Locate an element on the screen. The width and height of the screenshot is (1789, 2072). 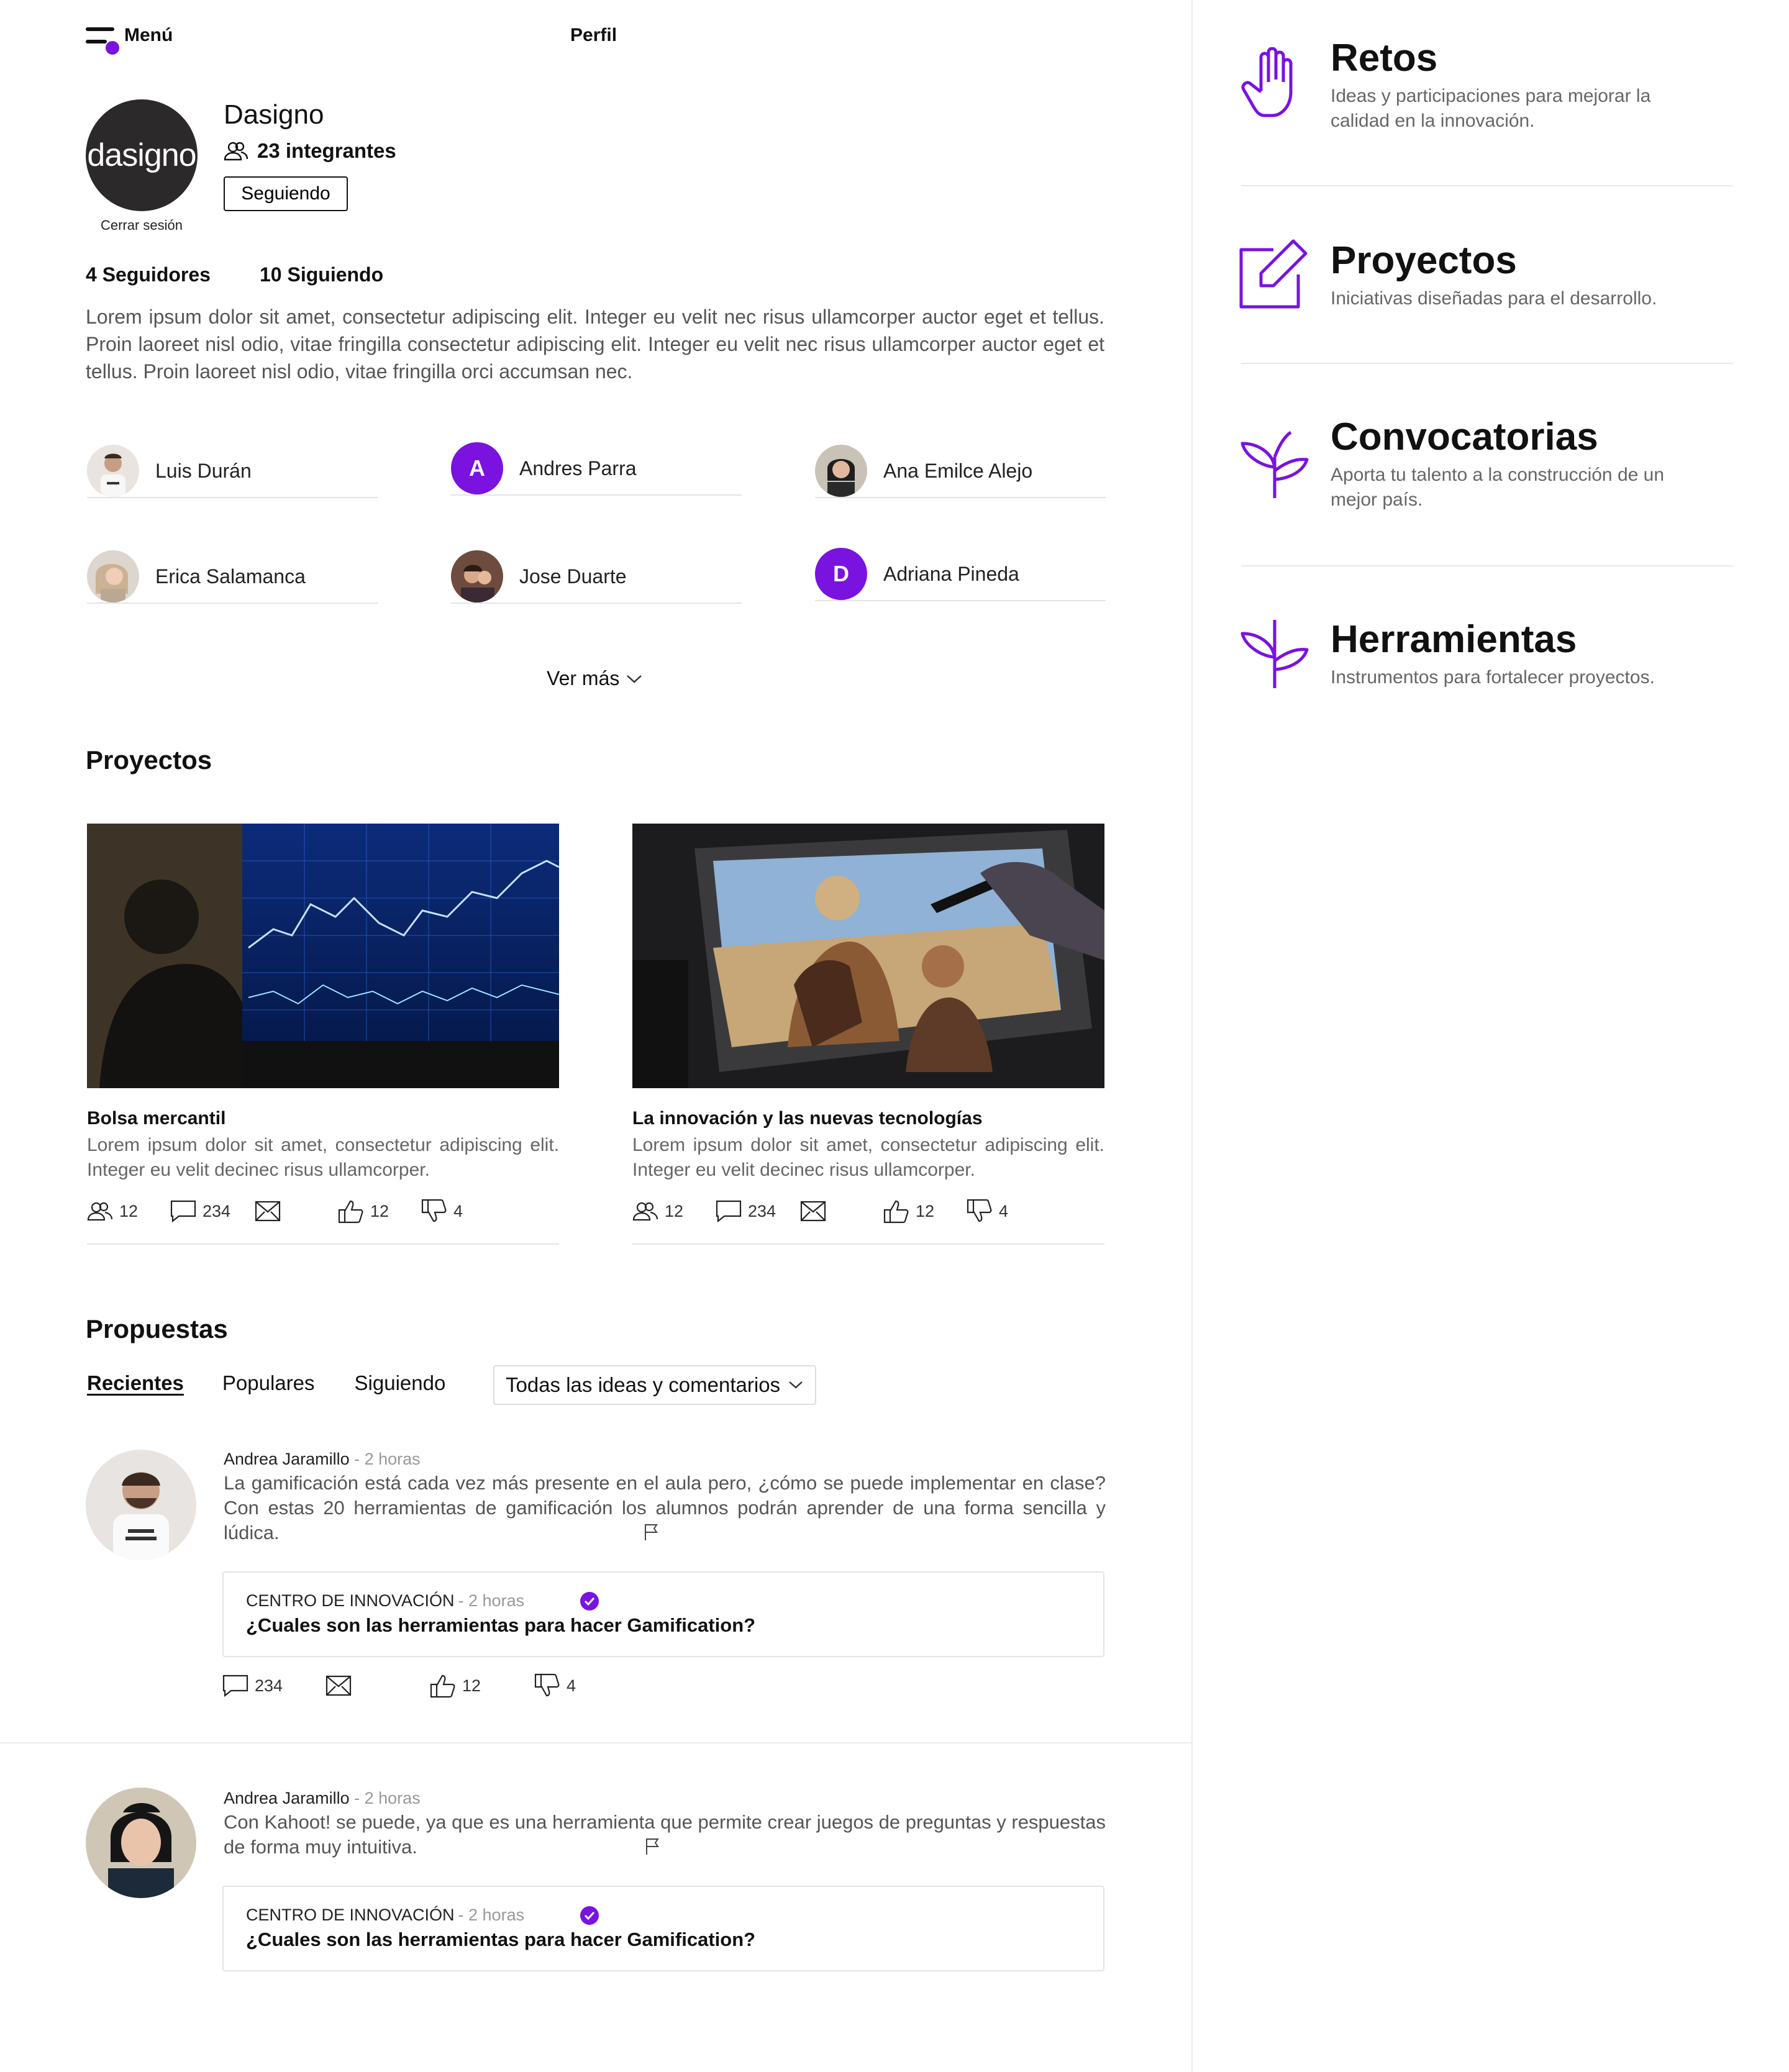
likes-count: 12 is located at coordinates (471, 1685).